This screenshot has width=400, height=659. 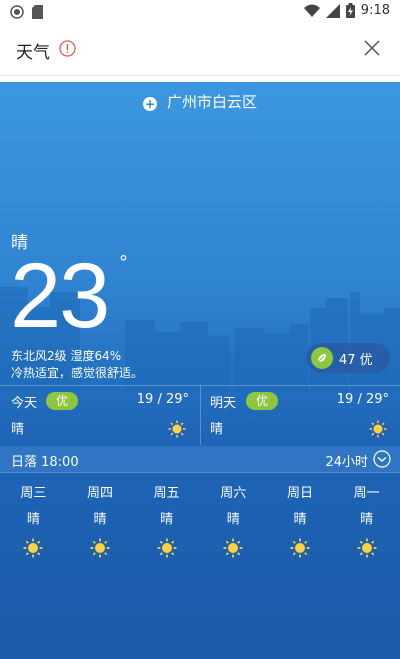 What do you see at coordinates (233, 493) in the screenshot?
I see `forecast-day-label: 周六` at bounding box center [233, 493].